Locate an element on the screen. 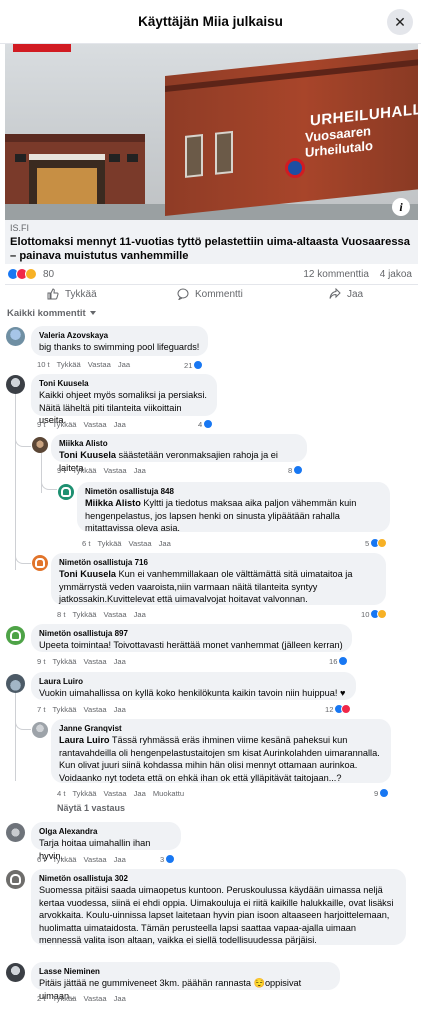  comment-reactions: 3 is located at coordinates (168, 859).